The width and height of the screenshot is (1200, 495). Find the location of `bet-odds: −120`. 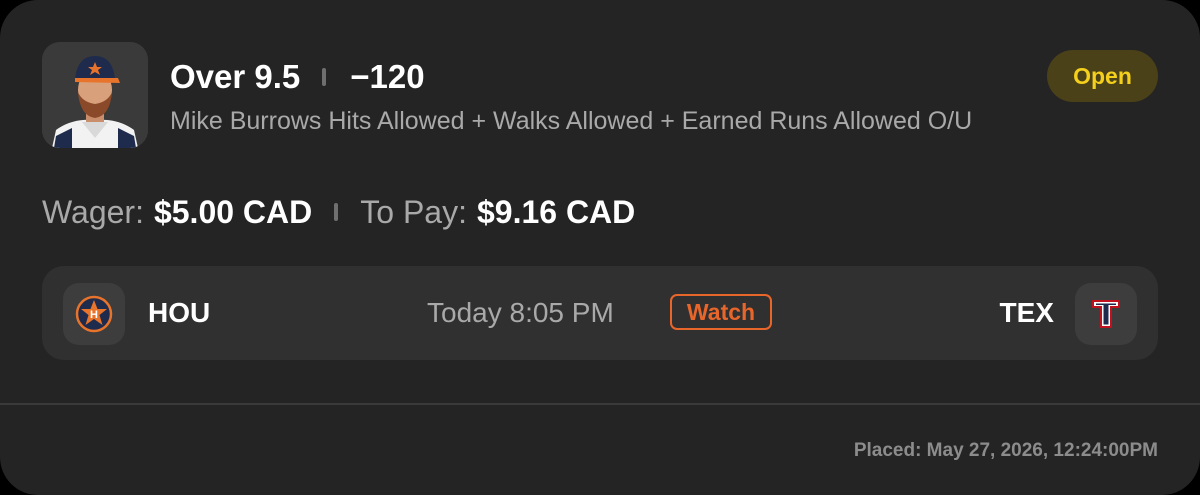

bet-odds: −120 is located at coordinates (387, 76).